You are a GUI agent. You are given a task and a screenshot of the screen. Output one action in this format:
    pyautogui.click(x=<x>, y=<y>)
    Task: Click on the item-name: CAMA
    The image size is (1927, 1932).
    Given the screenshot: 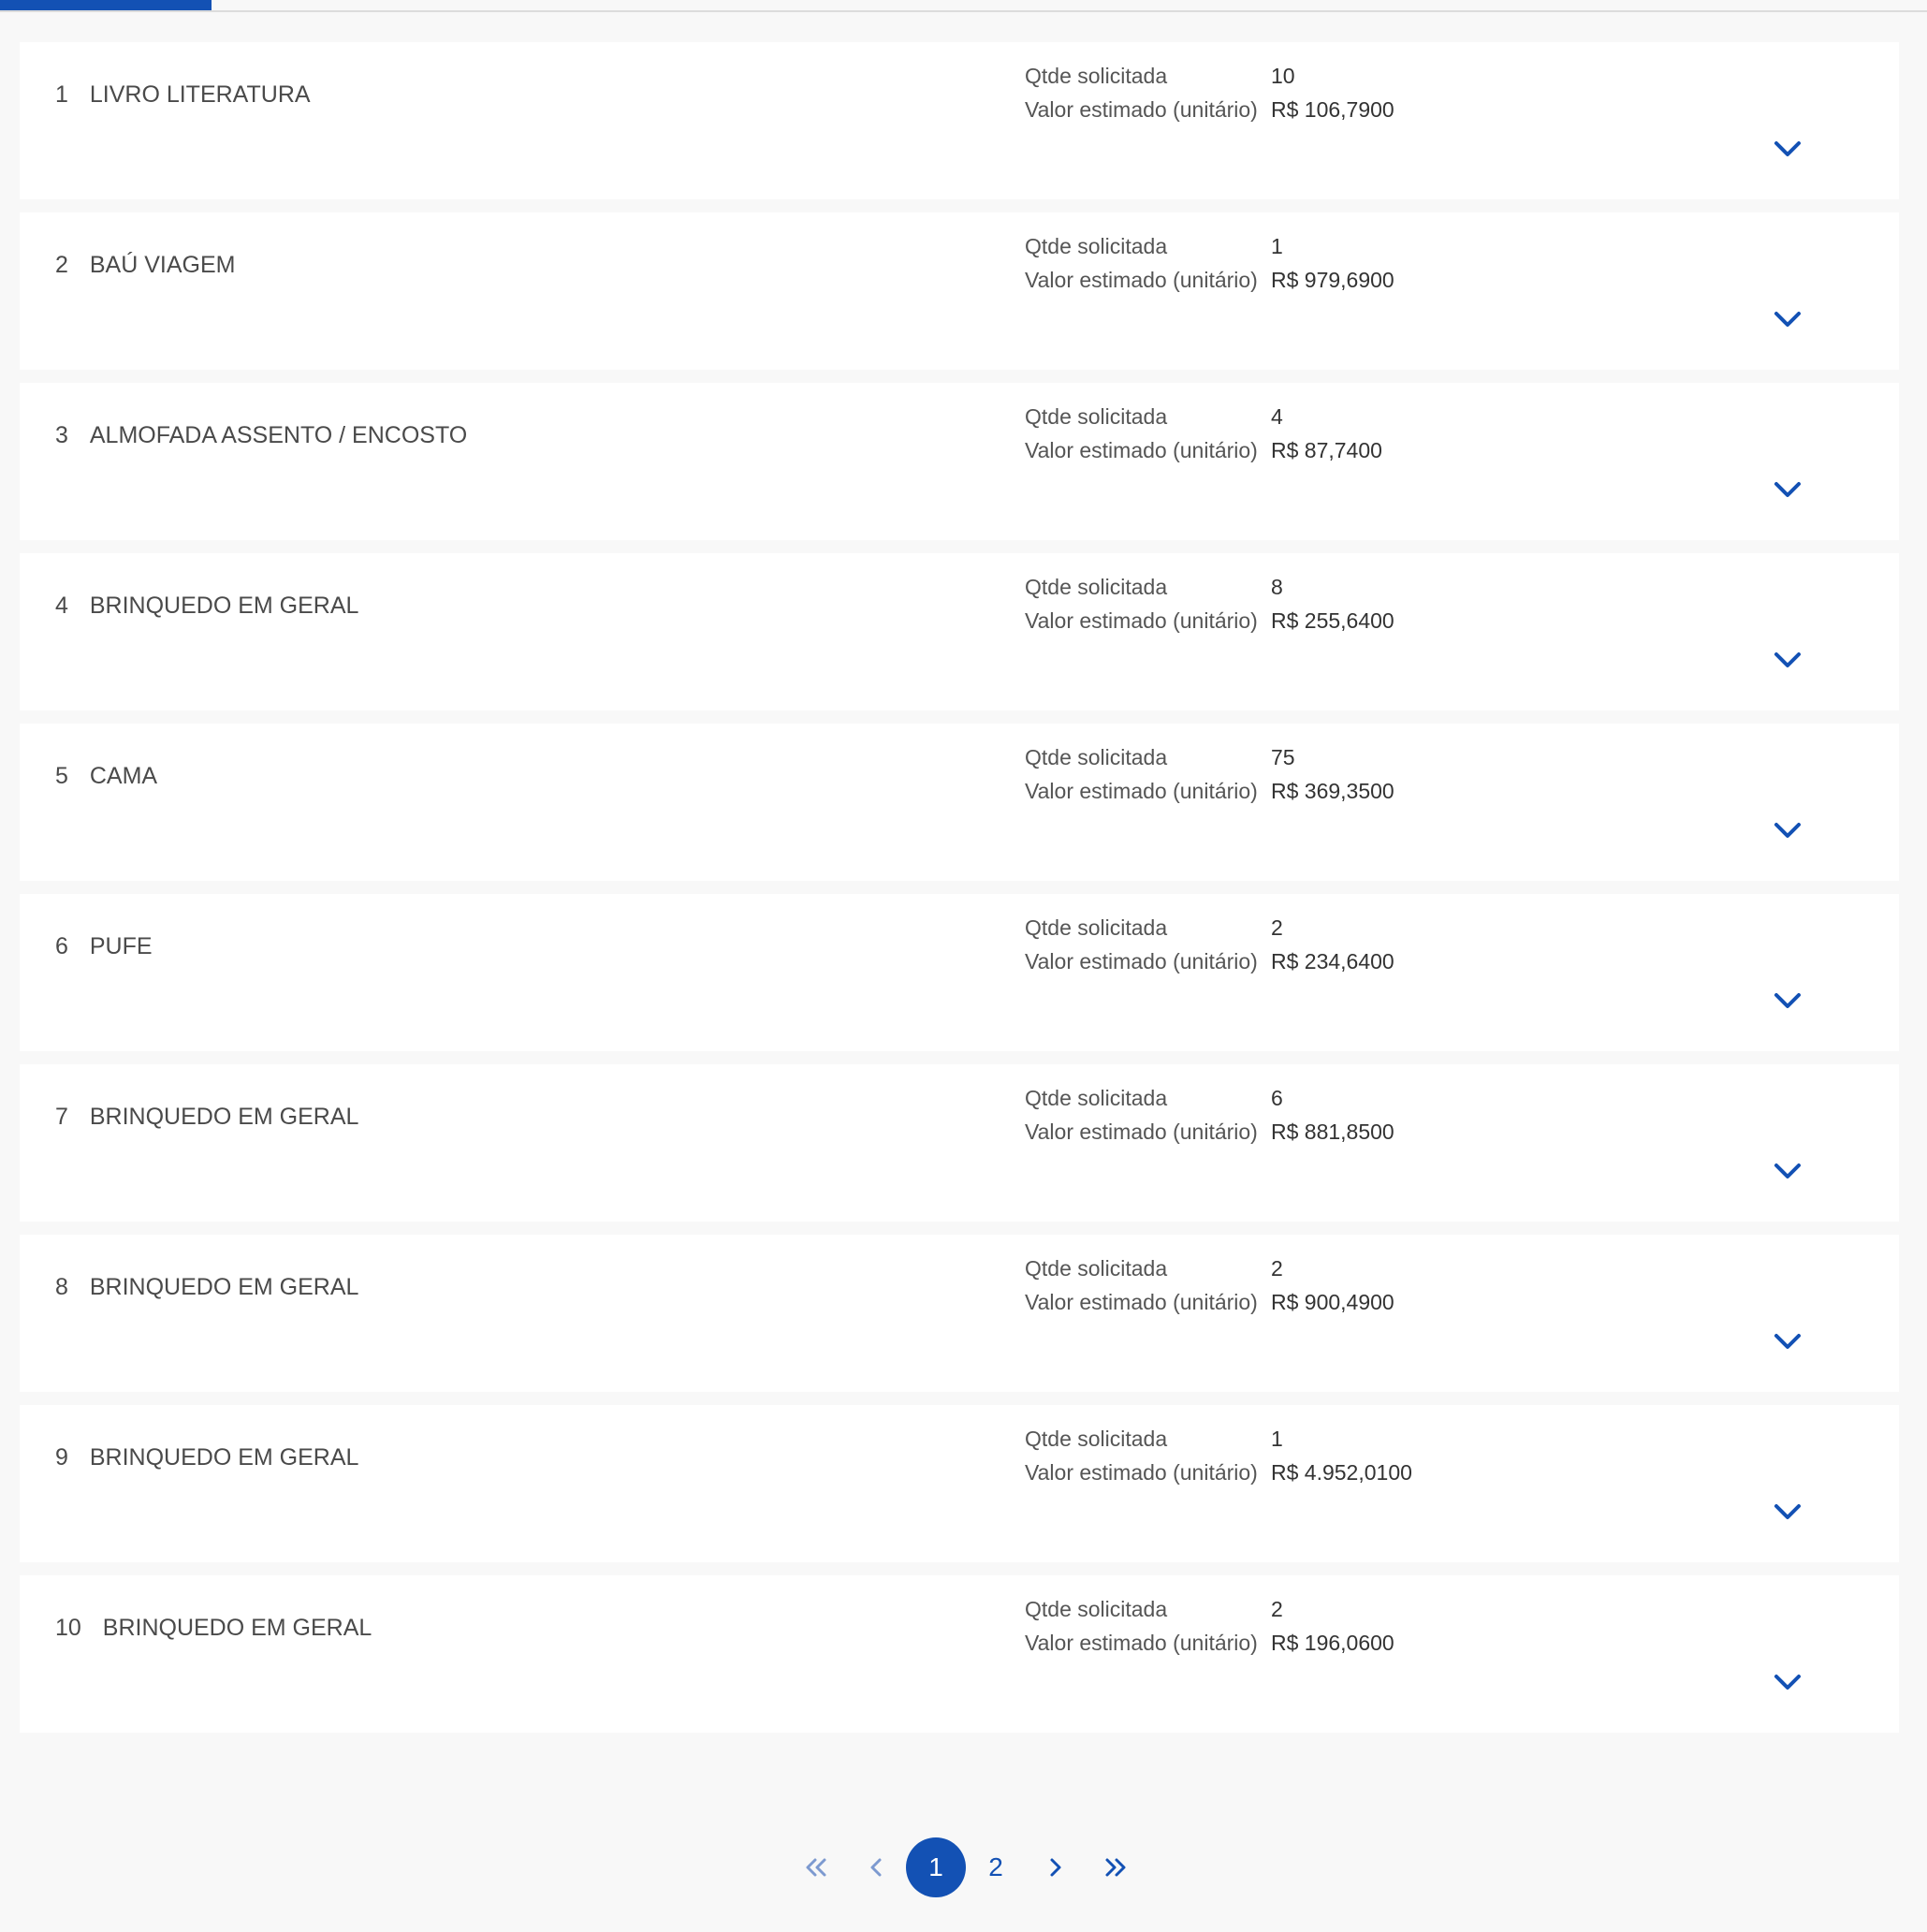 What is the action you would take?
    pyautogui.click(x=123, y=776)
    